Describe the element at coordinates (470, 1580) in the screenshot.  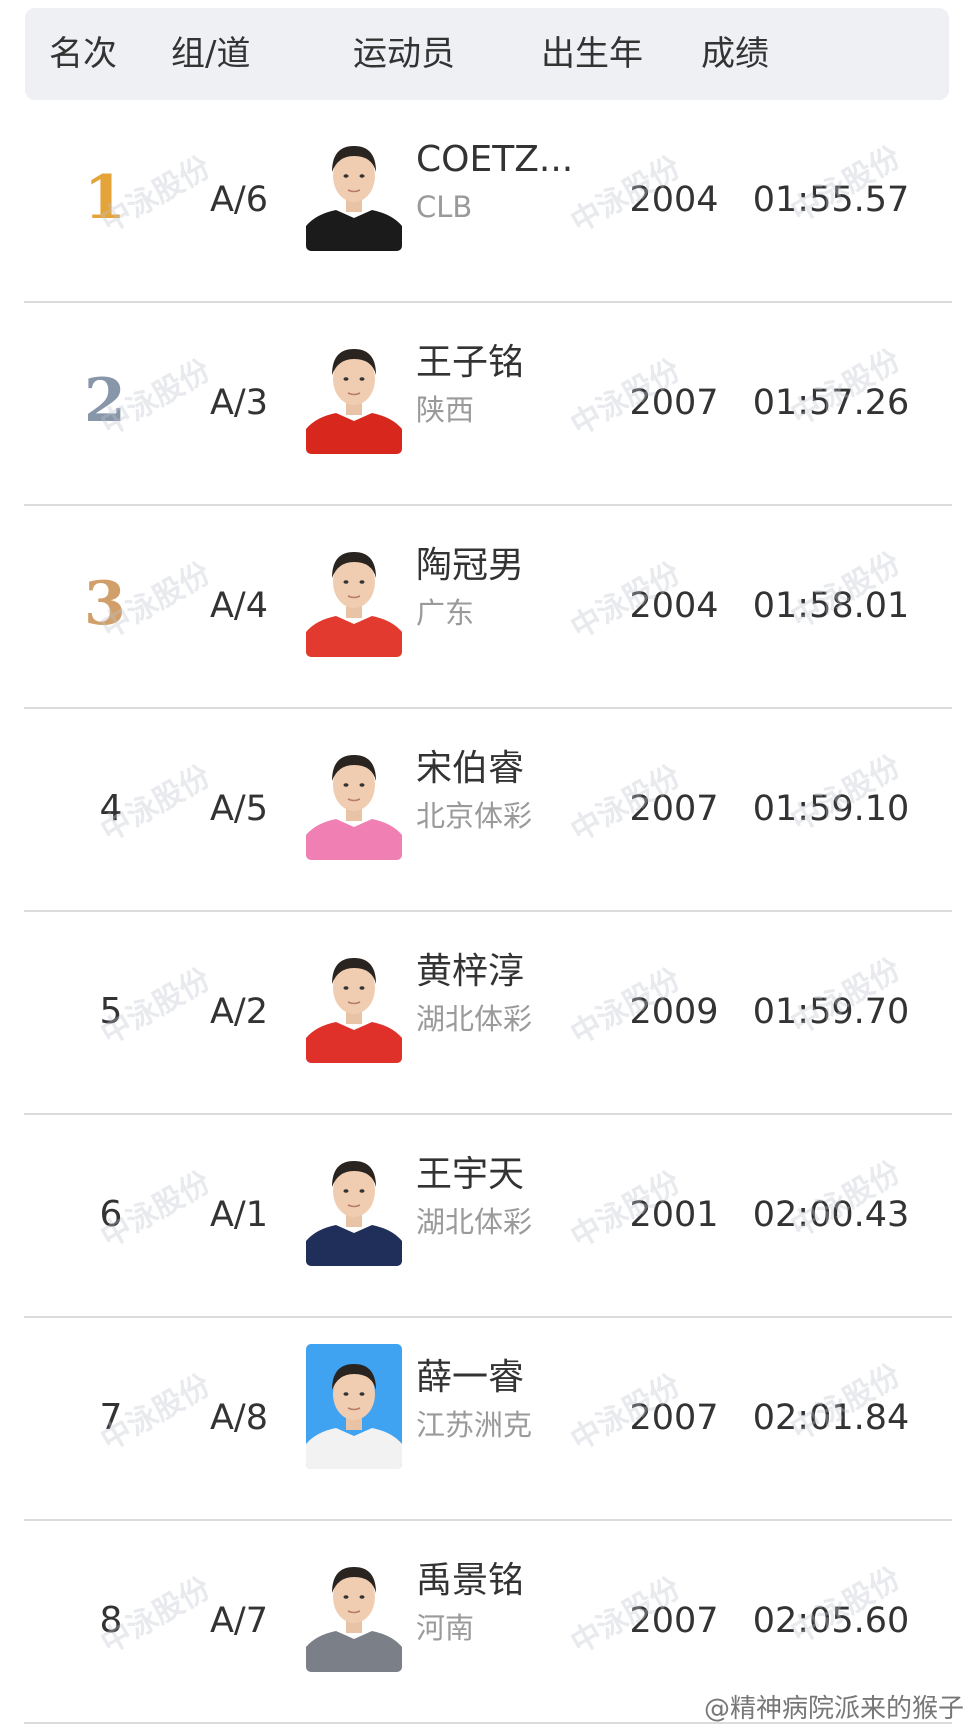
I see `athlete-name: 禹景铭` at that location.